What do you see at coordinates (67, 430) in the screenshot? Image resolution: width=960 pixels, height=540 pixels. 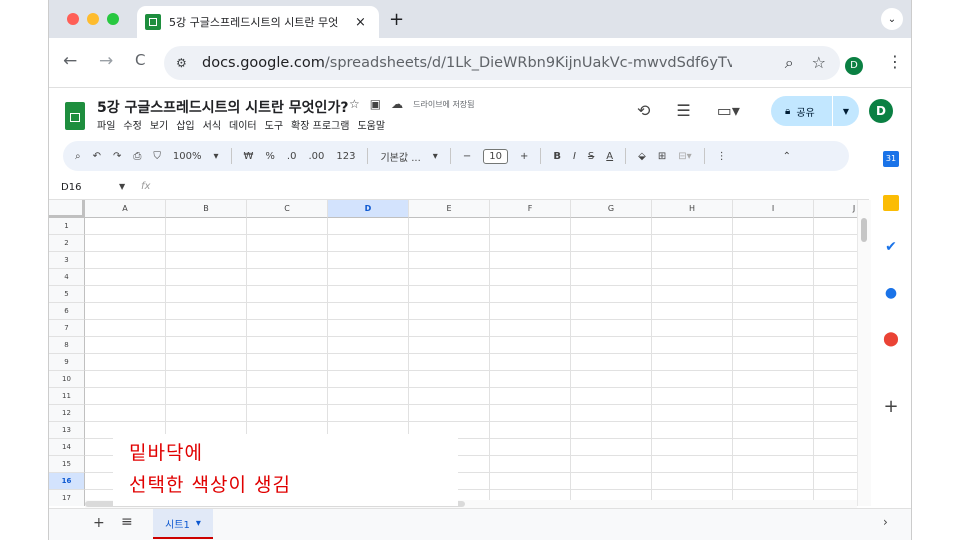 I see `row-header: 13` at bounding box center [67, 430].